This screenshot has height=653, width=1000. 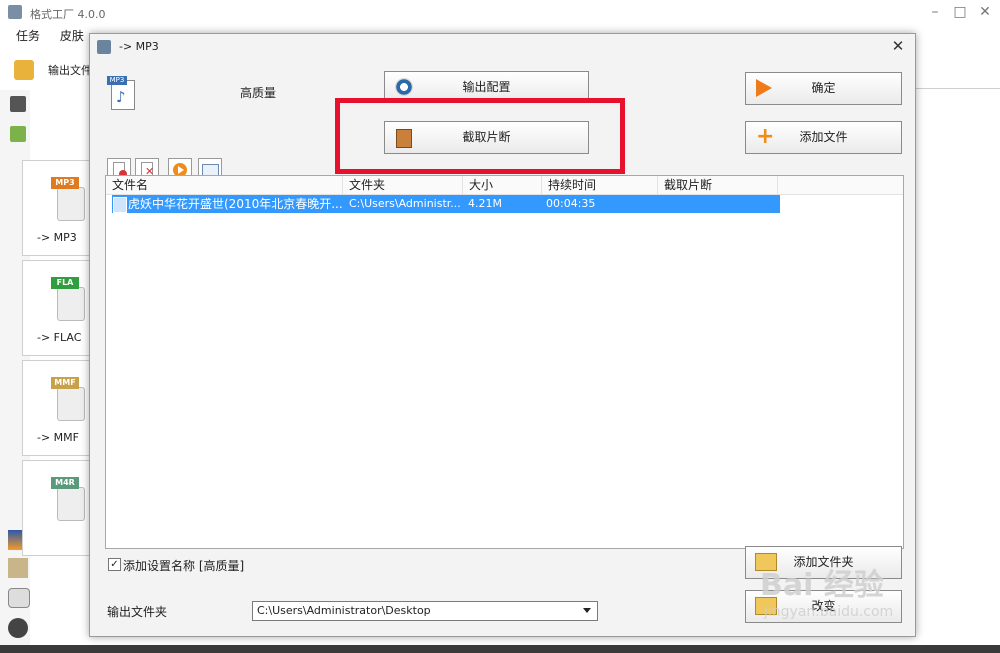 What do you see at coordinates (403, 185) in the screenshot?
I see `column-header-folder: 文件夹` at bounding box center [403, 185].